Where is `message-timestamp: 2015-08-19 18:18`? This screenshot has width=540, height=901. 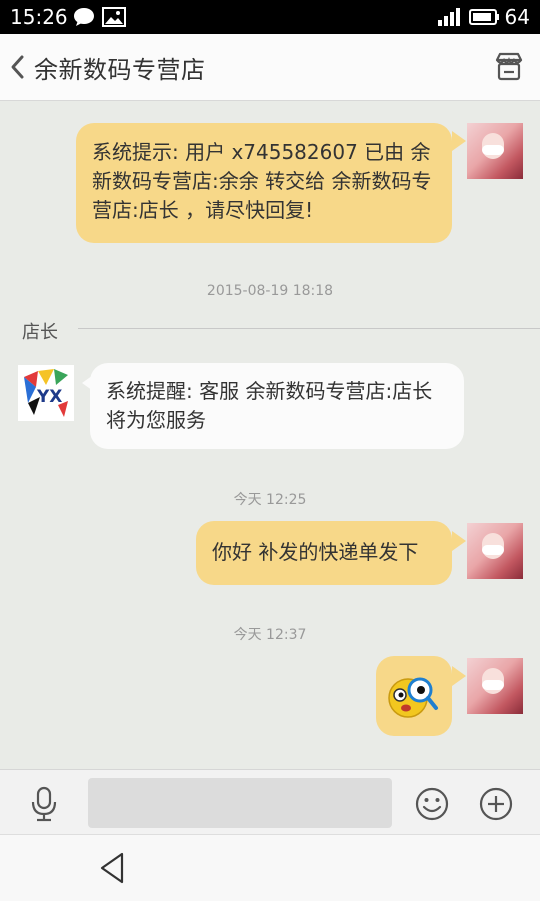
message-timestamp: 2015-08-19 18:18 is located at coordinates (270, 291).